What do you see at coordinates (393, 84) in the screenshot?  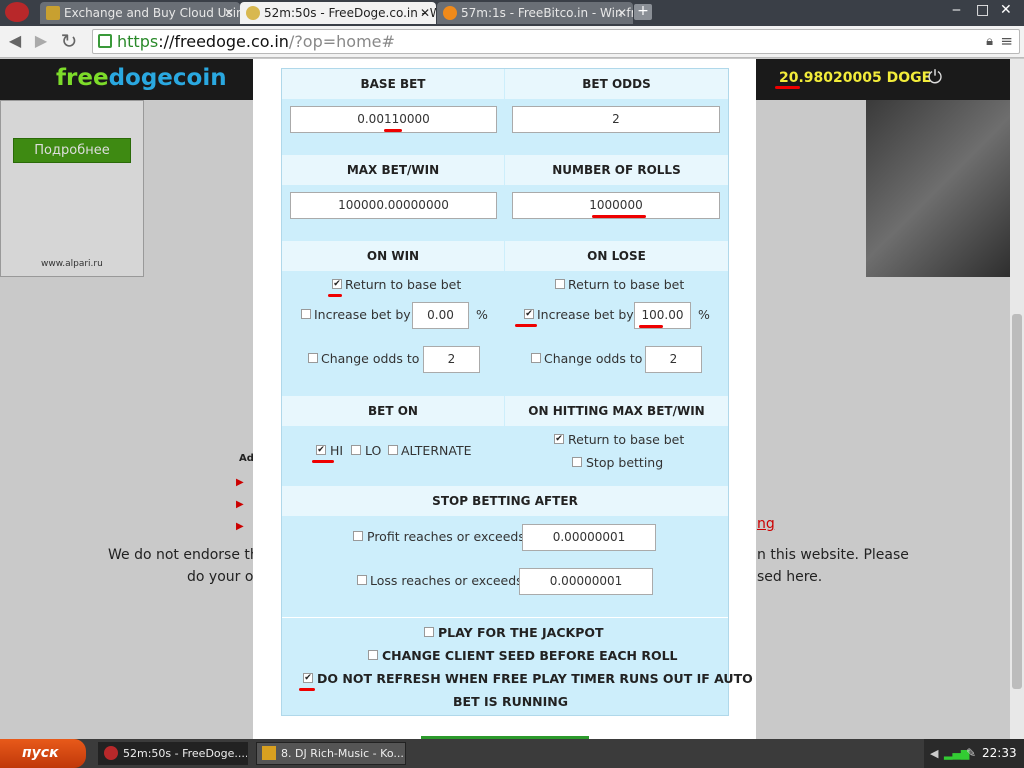 I see `base-bet-header: BASE BET` at bounding box center [393, 84].